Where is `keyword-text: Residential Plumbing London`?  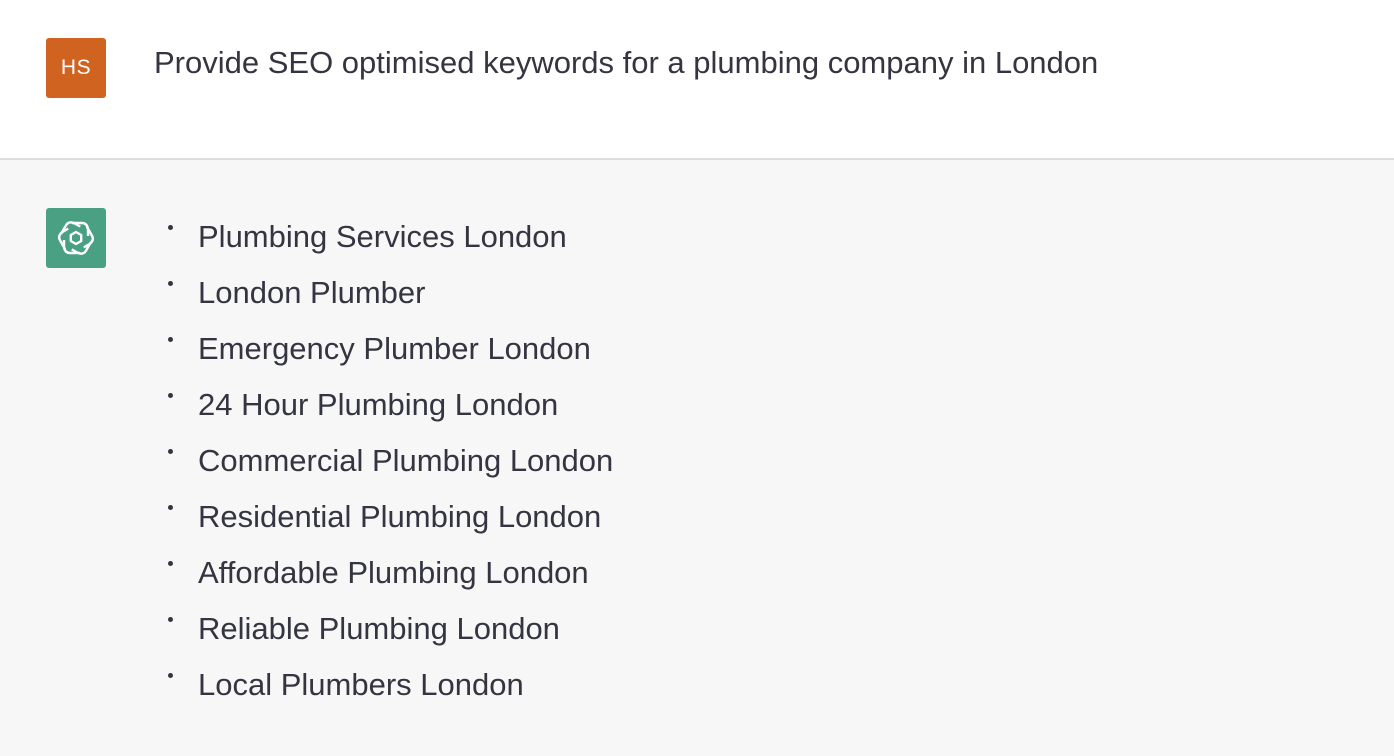
keyword-text: Residential Plumbing London is located at coordinates (400, 516).